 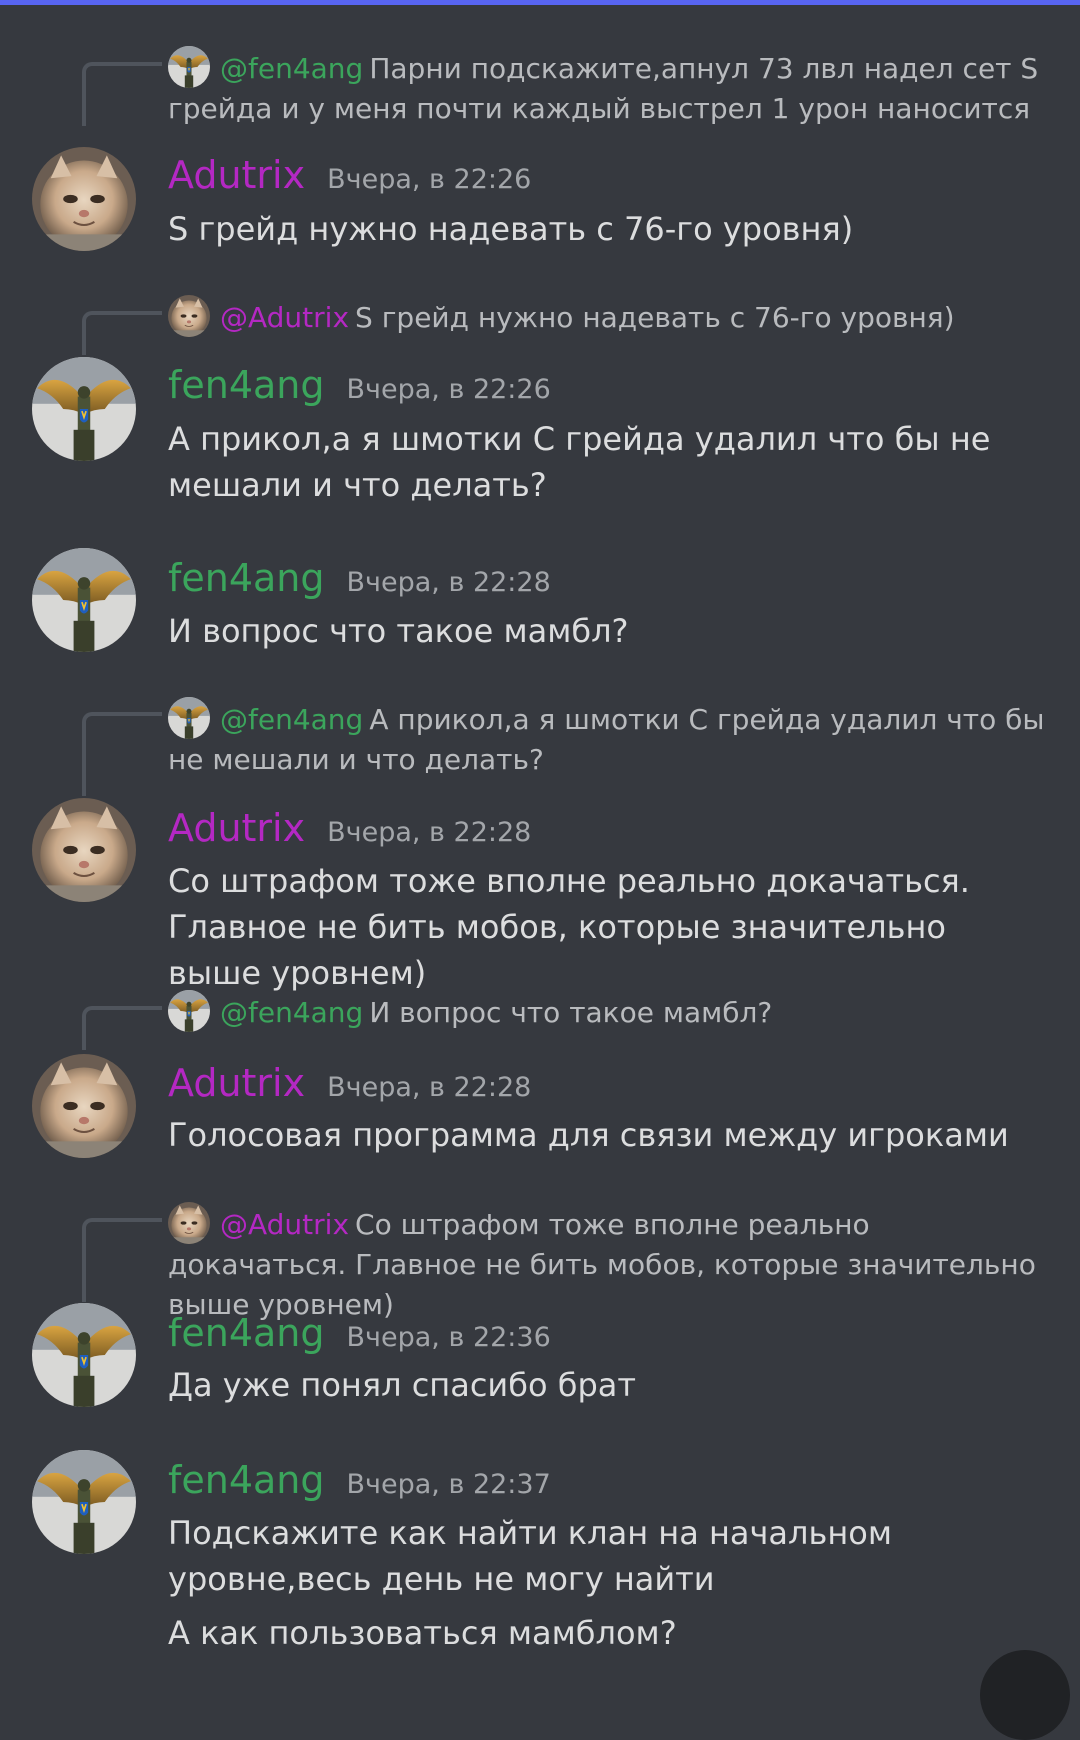 I want to click on jump-to-bottom-button, so click(x=1025, y=1695).